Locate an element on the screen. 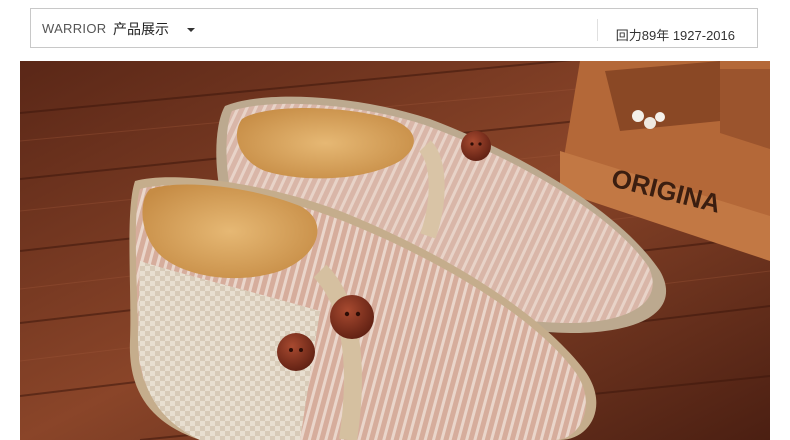  top-nav-bar: WARRIOR 产品展示 回力89年 1927-2016 is located at coordinates (394, 28).